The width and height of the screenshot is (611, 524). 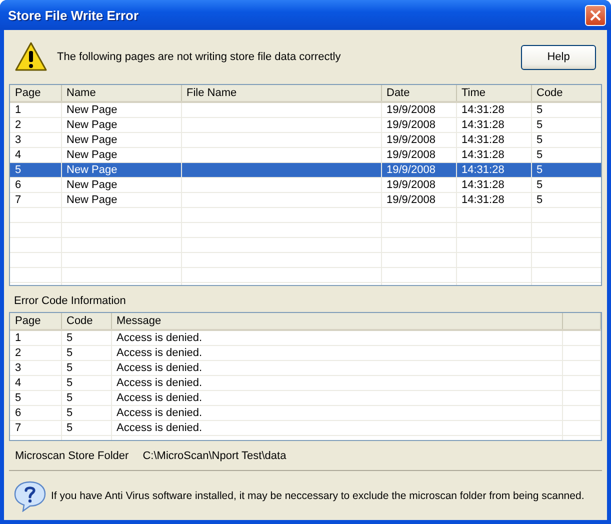 What do you see at coordinates (336, 321) in the screenshot?
I see `column-header: Message` at bounding box center [336, 321].